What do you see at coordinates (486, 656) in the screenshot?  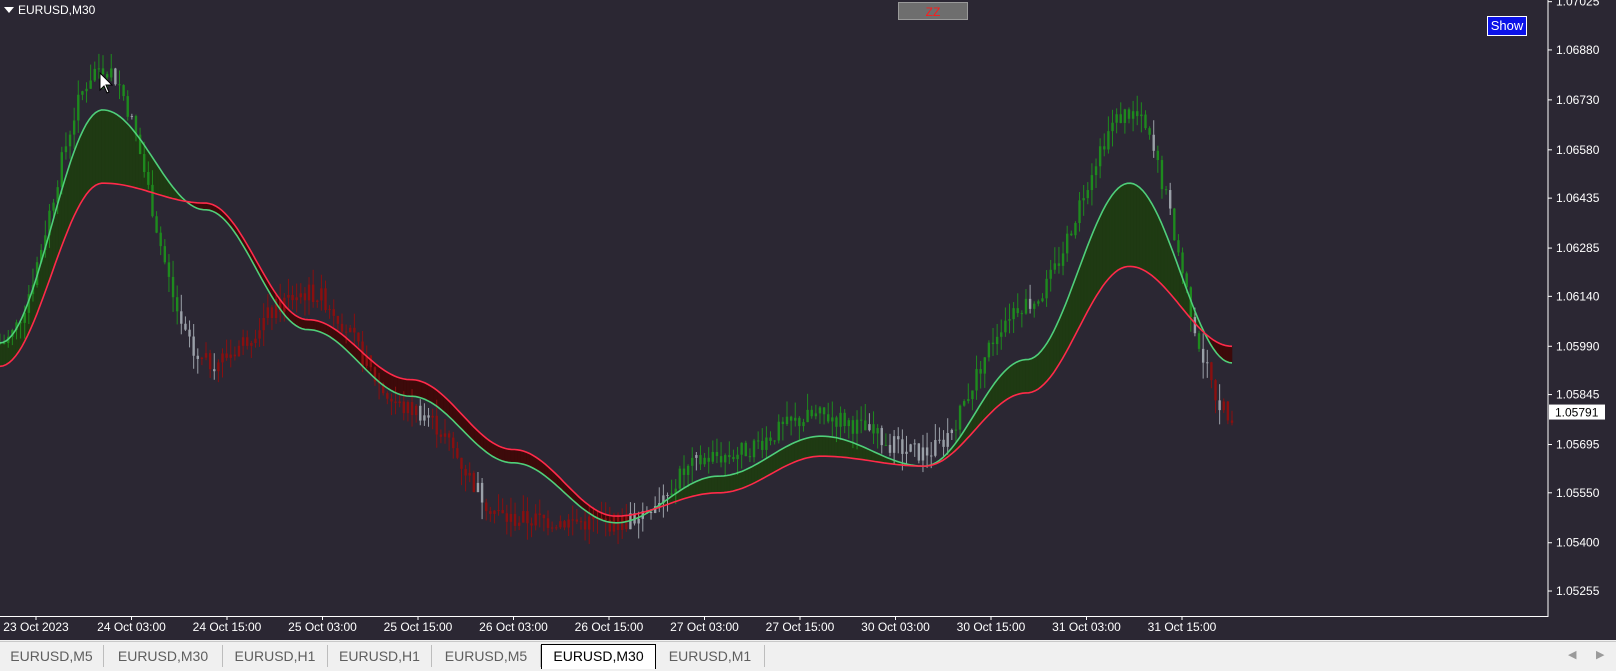 I see `tab-eurusd-m5-2: EURUSD,M5` at bounding box center [486, 656].